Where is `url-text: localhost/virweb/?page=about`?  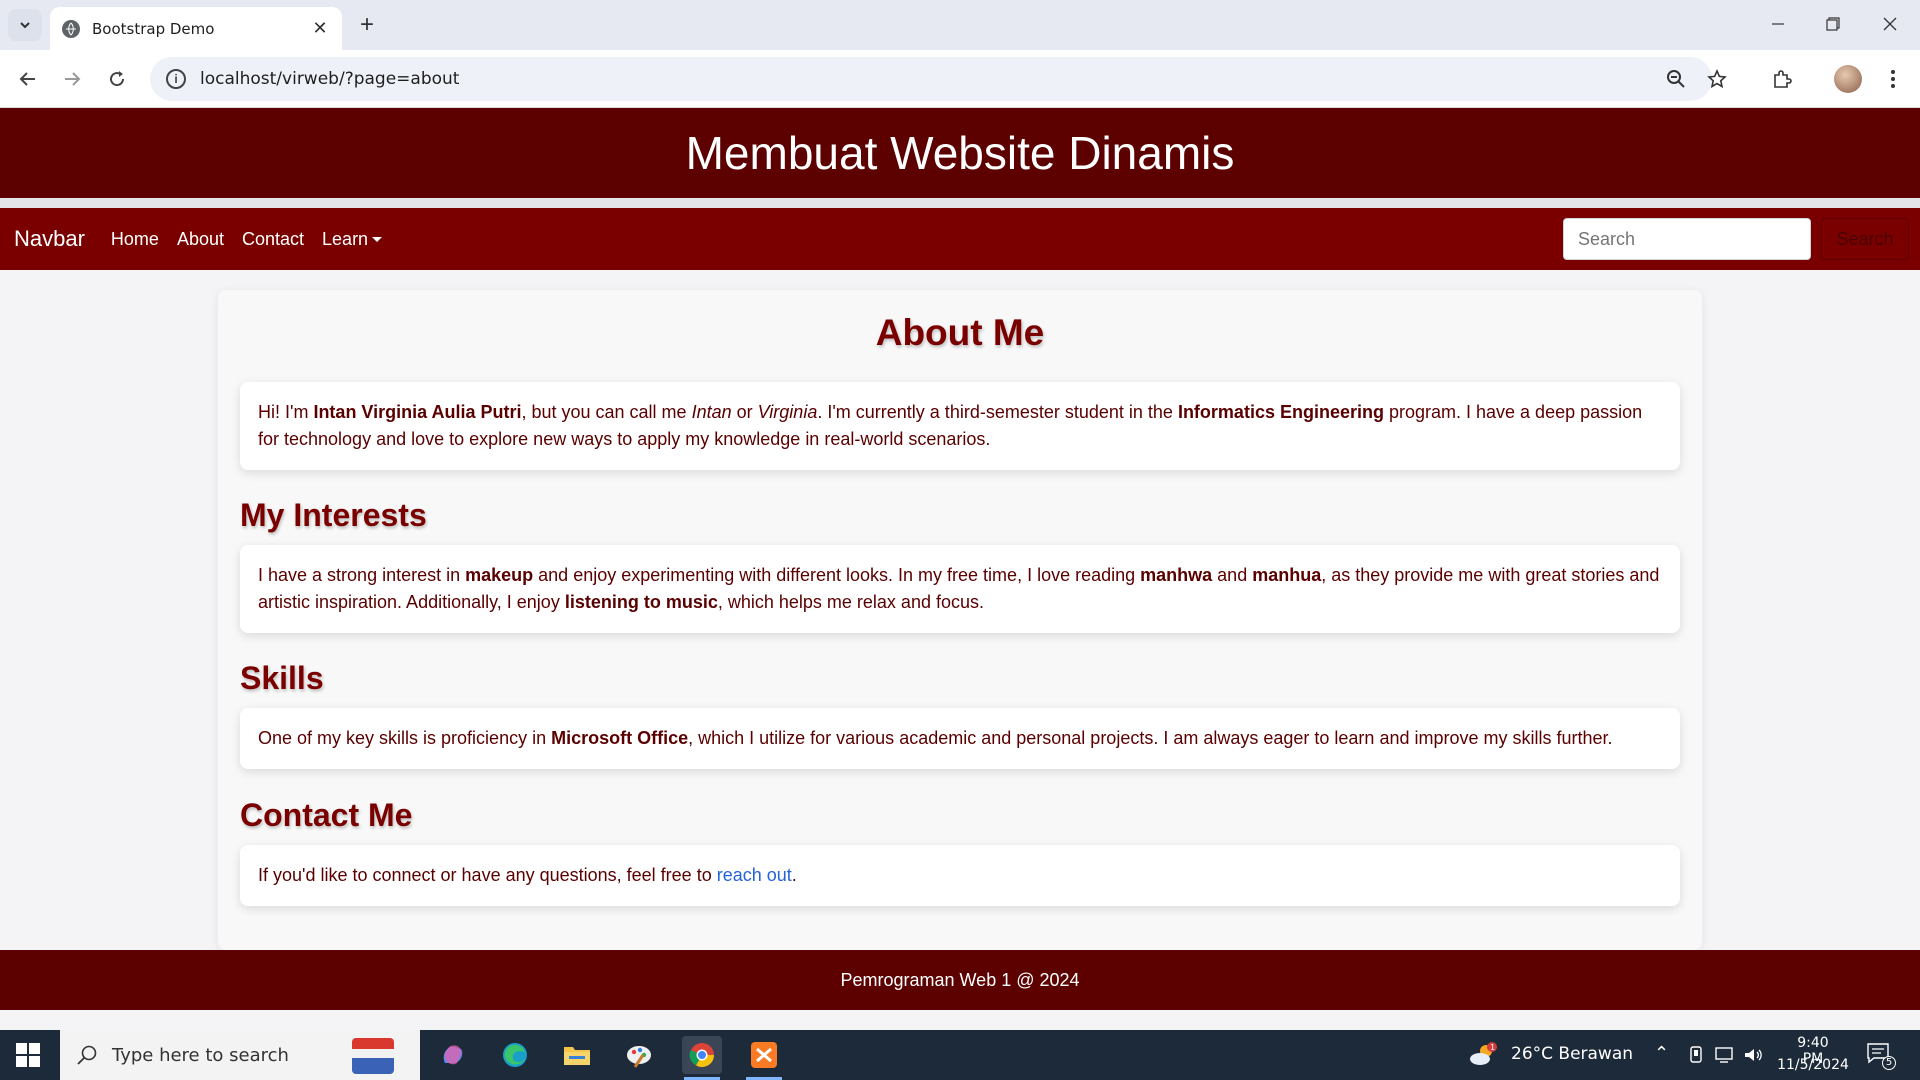
url-text: localhost/virweb/?page=about is located at coordinates (330, 79).